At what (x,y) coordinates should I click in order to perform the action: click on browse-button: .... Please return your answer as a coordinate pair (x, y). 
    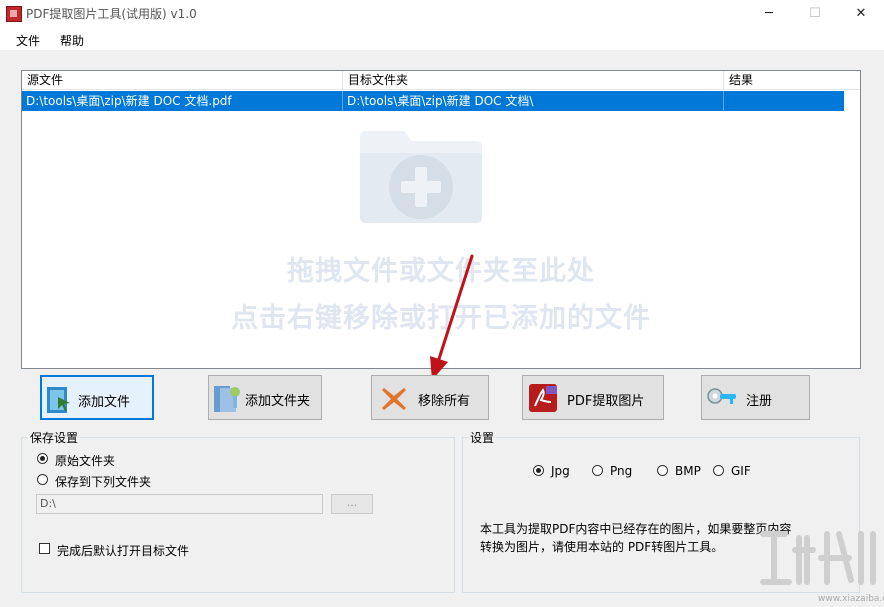
    Looking at the image, I should click on (352, 504).